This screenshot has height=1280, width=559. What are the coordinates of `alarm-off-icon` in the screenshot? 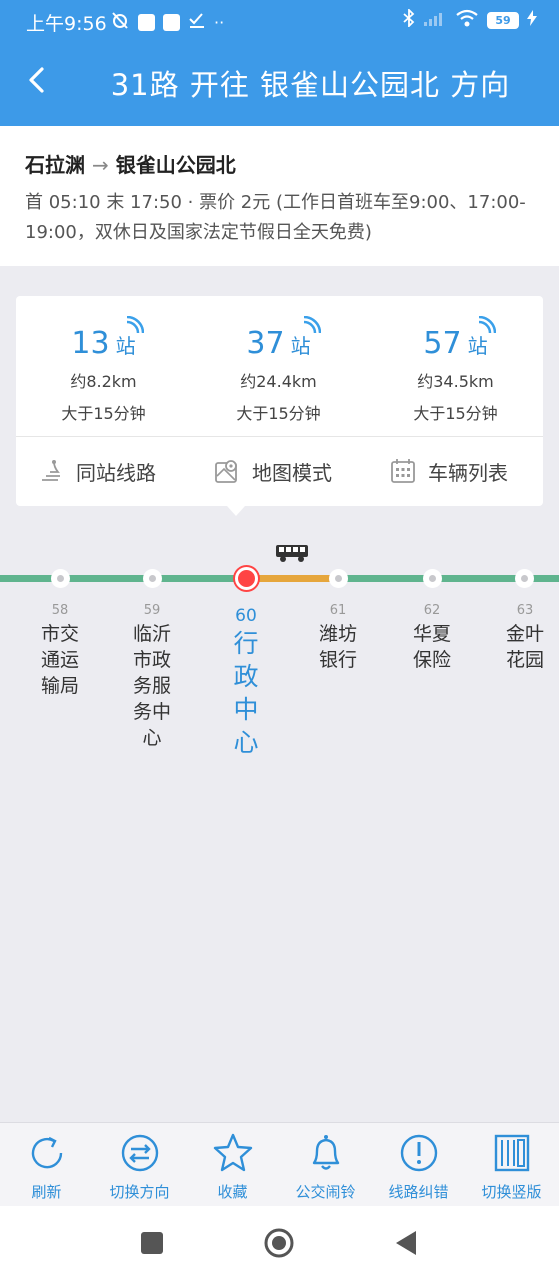 It's located at (120, 22).